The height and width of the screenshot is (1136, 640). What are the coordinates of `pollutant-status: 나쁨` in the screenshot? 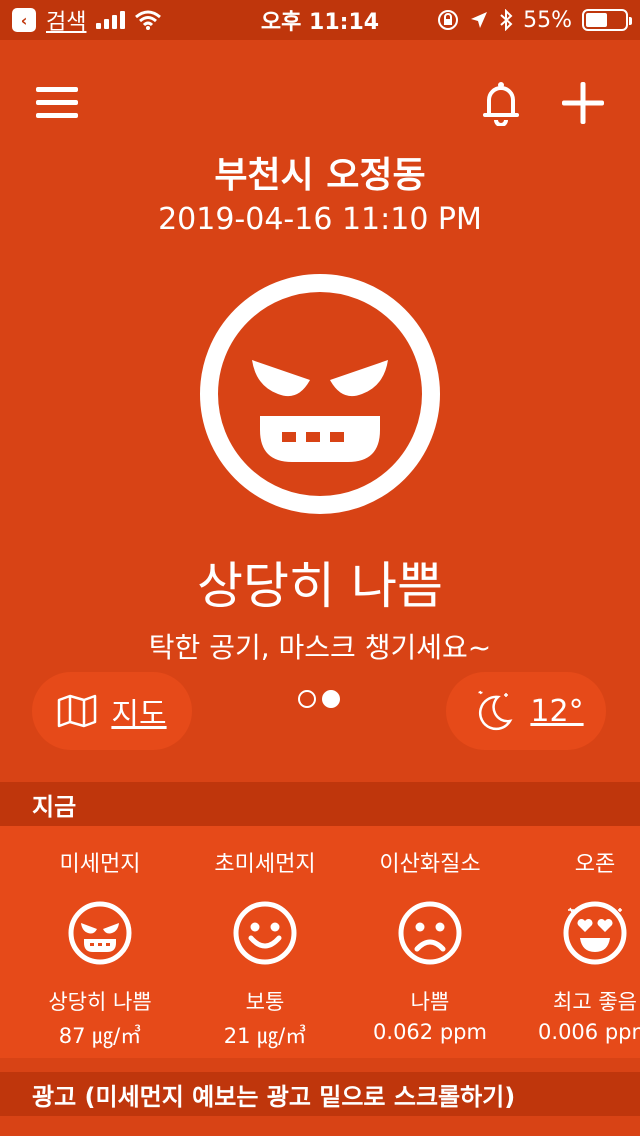 It's located at (430, 1002).